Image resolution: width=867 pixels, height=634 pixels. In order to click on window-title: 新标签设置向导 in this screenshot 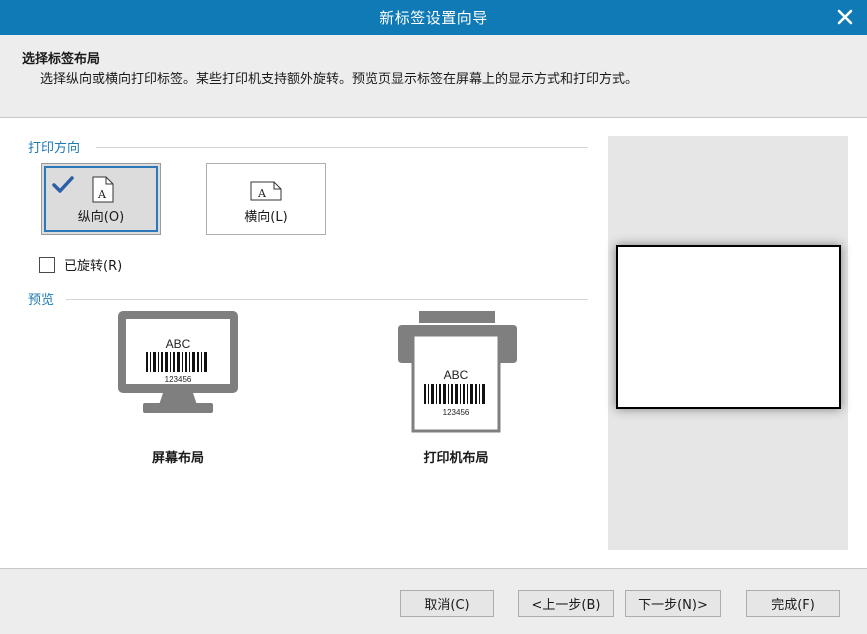, I will do `click(433, 18)`.